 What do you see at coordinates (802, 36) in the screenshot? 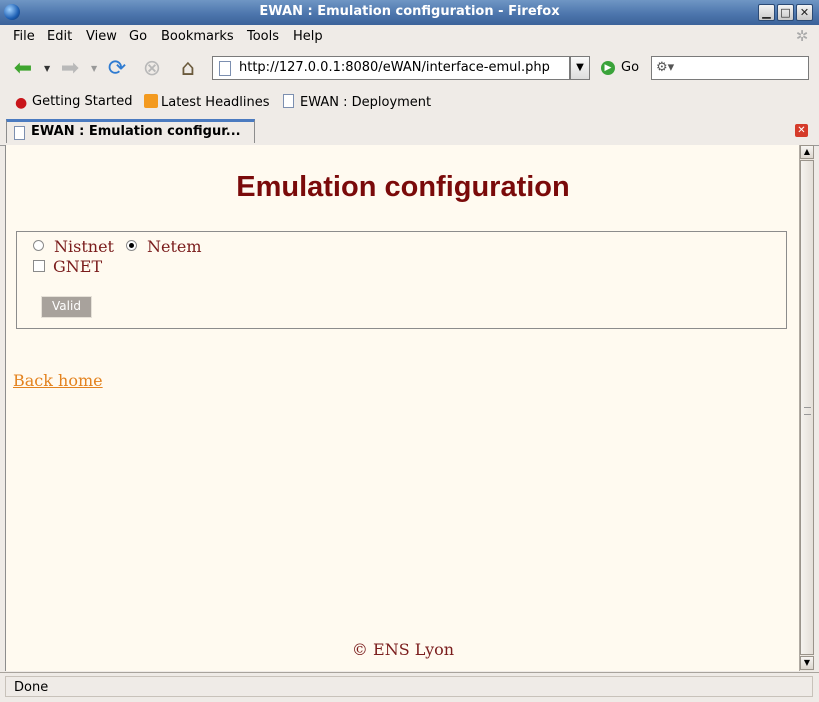
I see `throbber-icon: ✲` at bounding box center [802, 36].